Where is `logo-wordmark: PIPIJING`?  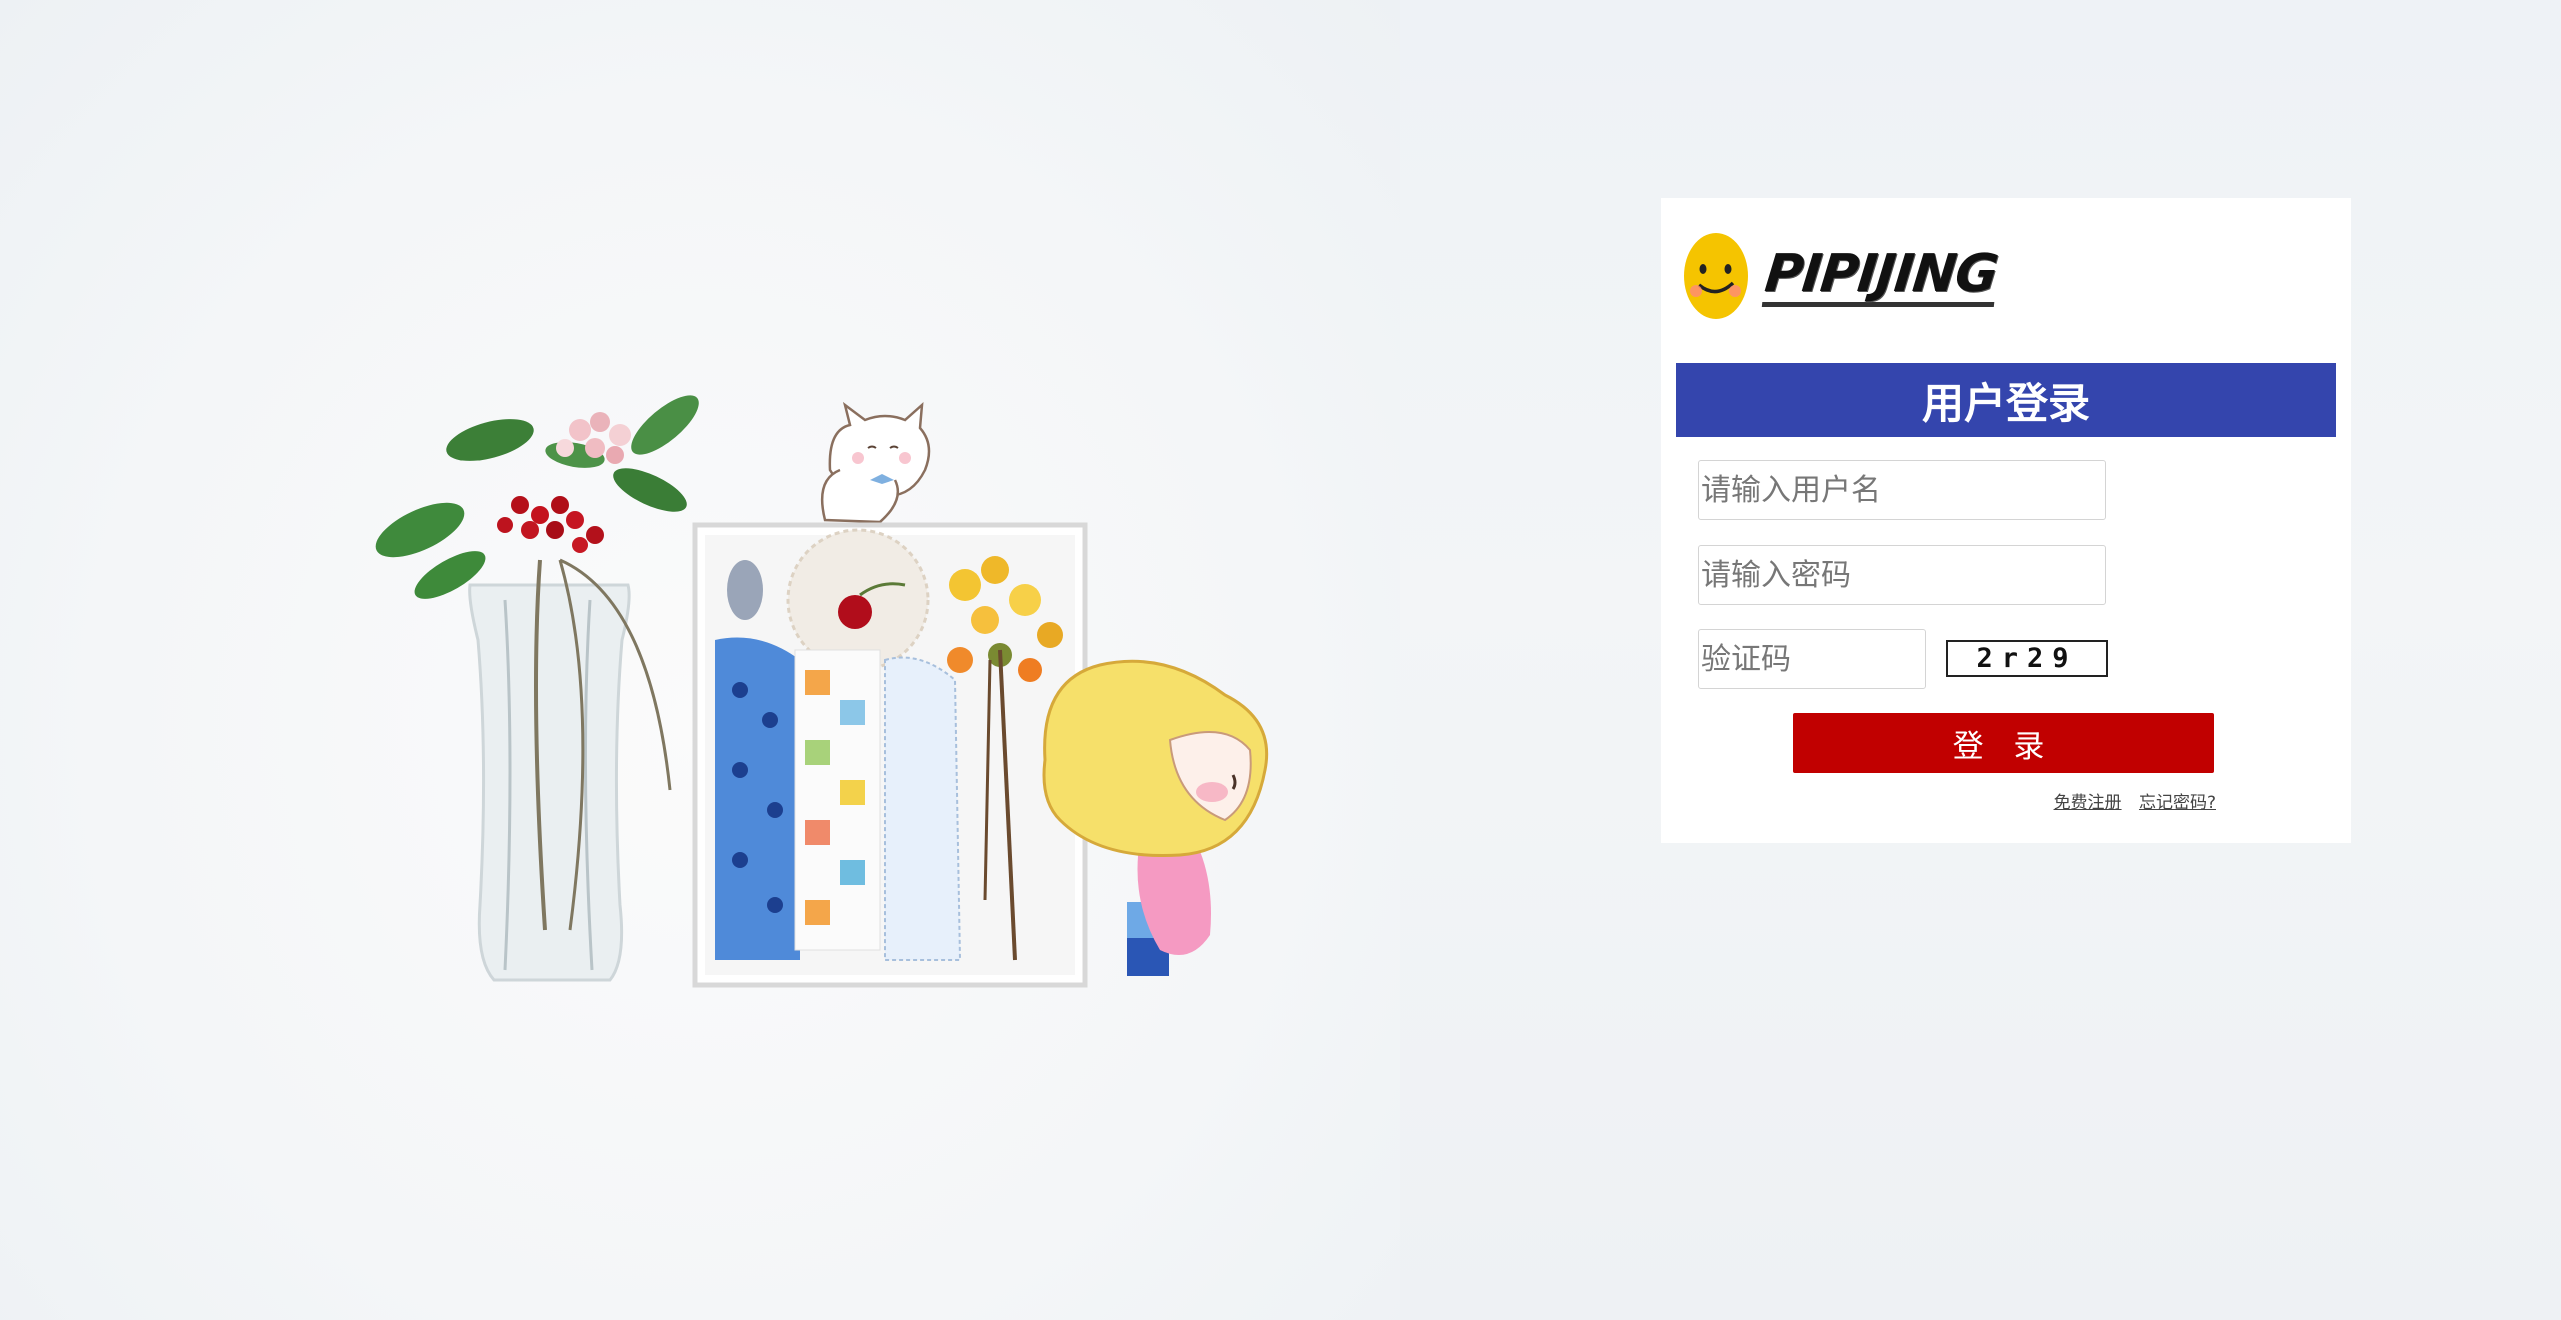
logo-wordmark: PIPIJING is located at coordinates (1880, 275).